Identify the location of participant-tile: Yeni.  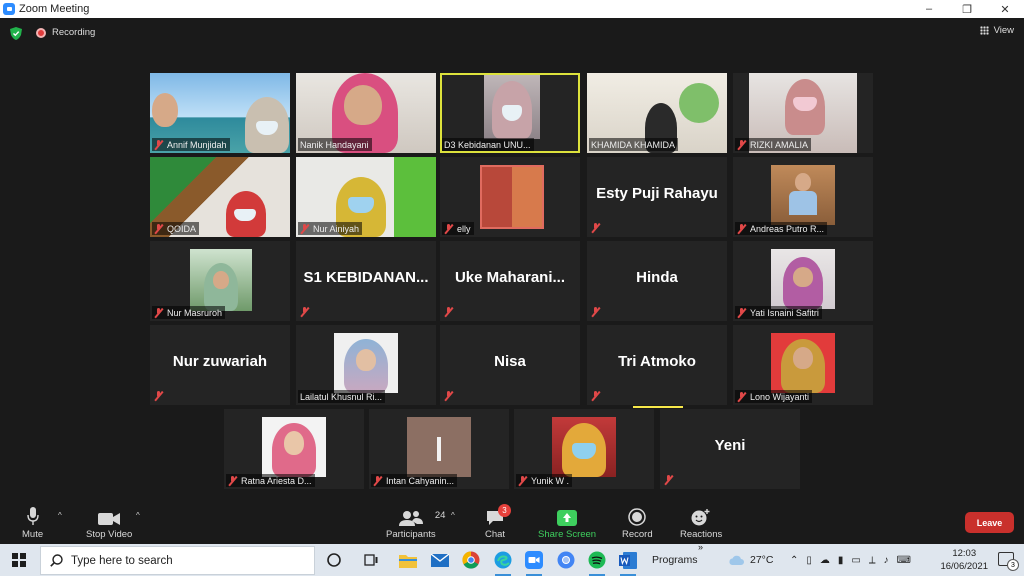
(730, 449).